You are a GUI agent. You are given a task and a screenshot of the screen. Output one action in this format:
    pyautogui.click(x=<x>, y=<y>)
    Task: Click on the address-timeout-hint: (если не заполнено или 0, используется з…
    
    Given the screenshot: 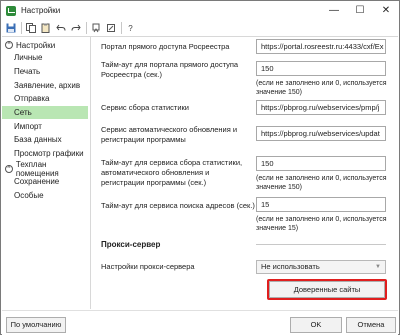 What is the action you would take?
    pyautogui.click(x=321, y=224)
    